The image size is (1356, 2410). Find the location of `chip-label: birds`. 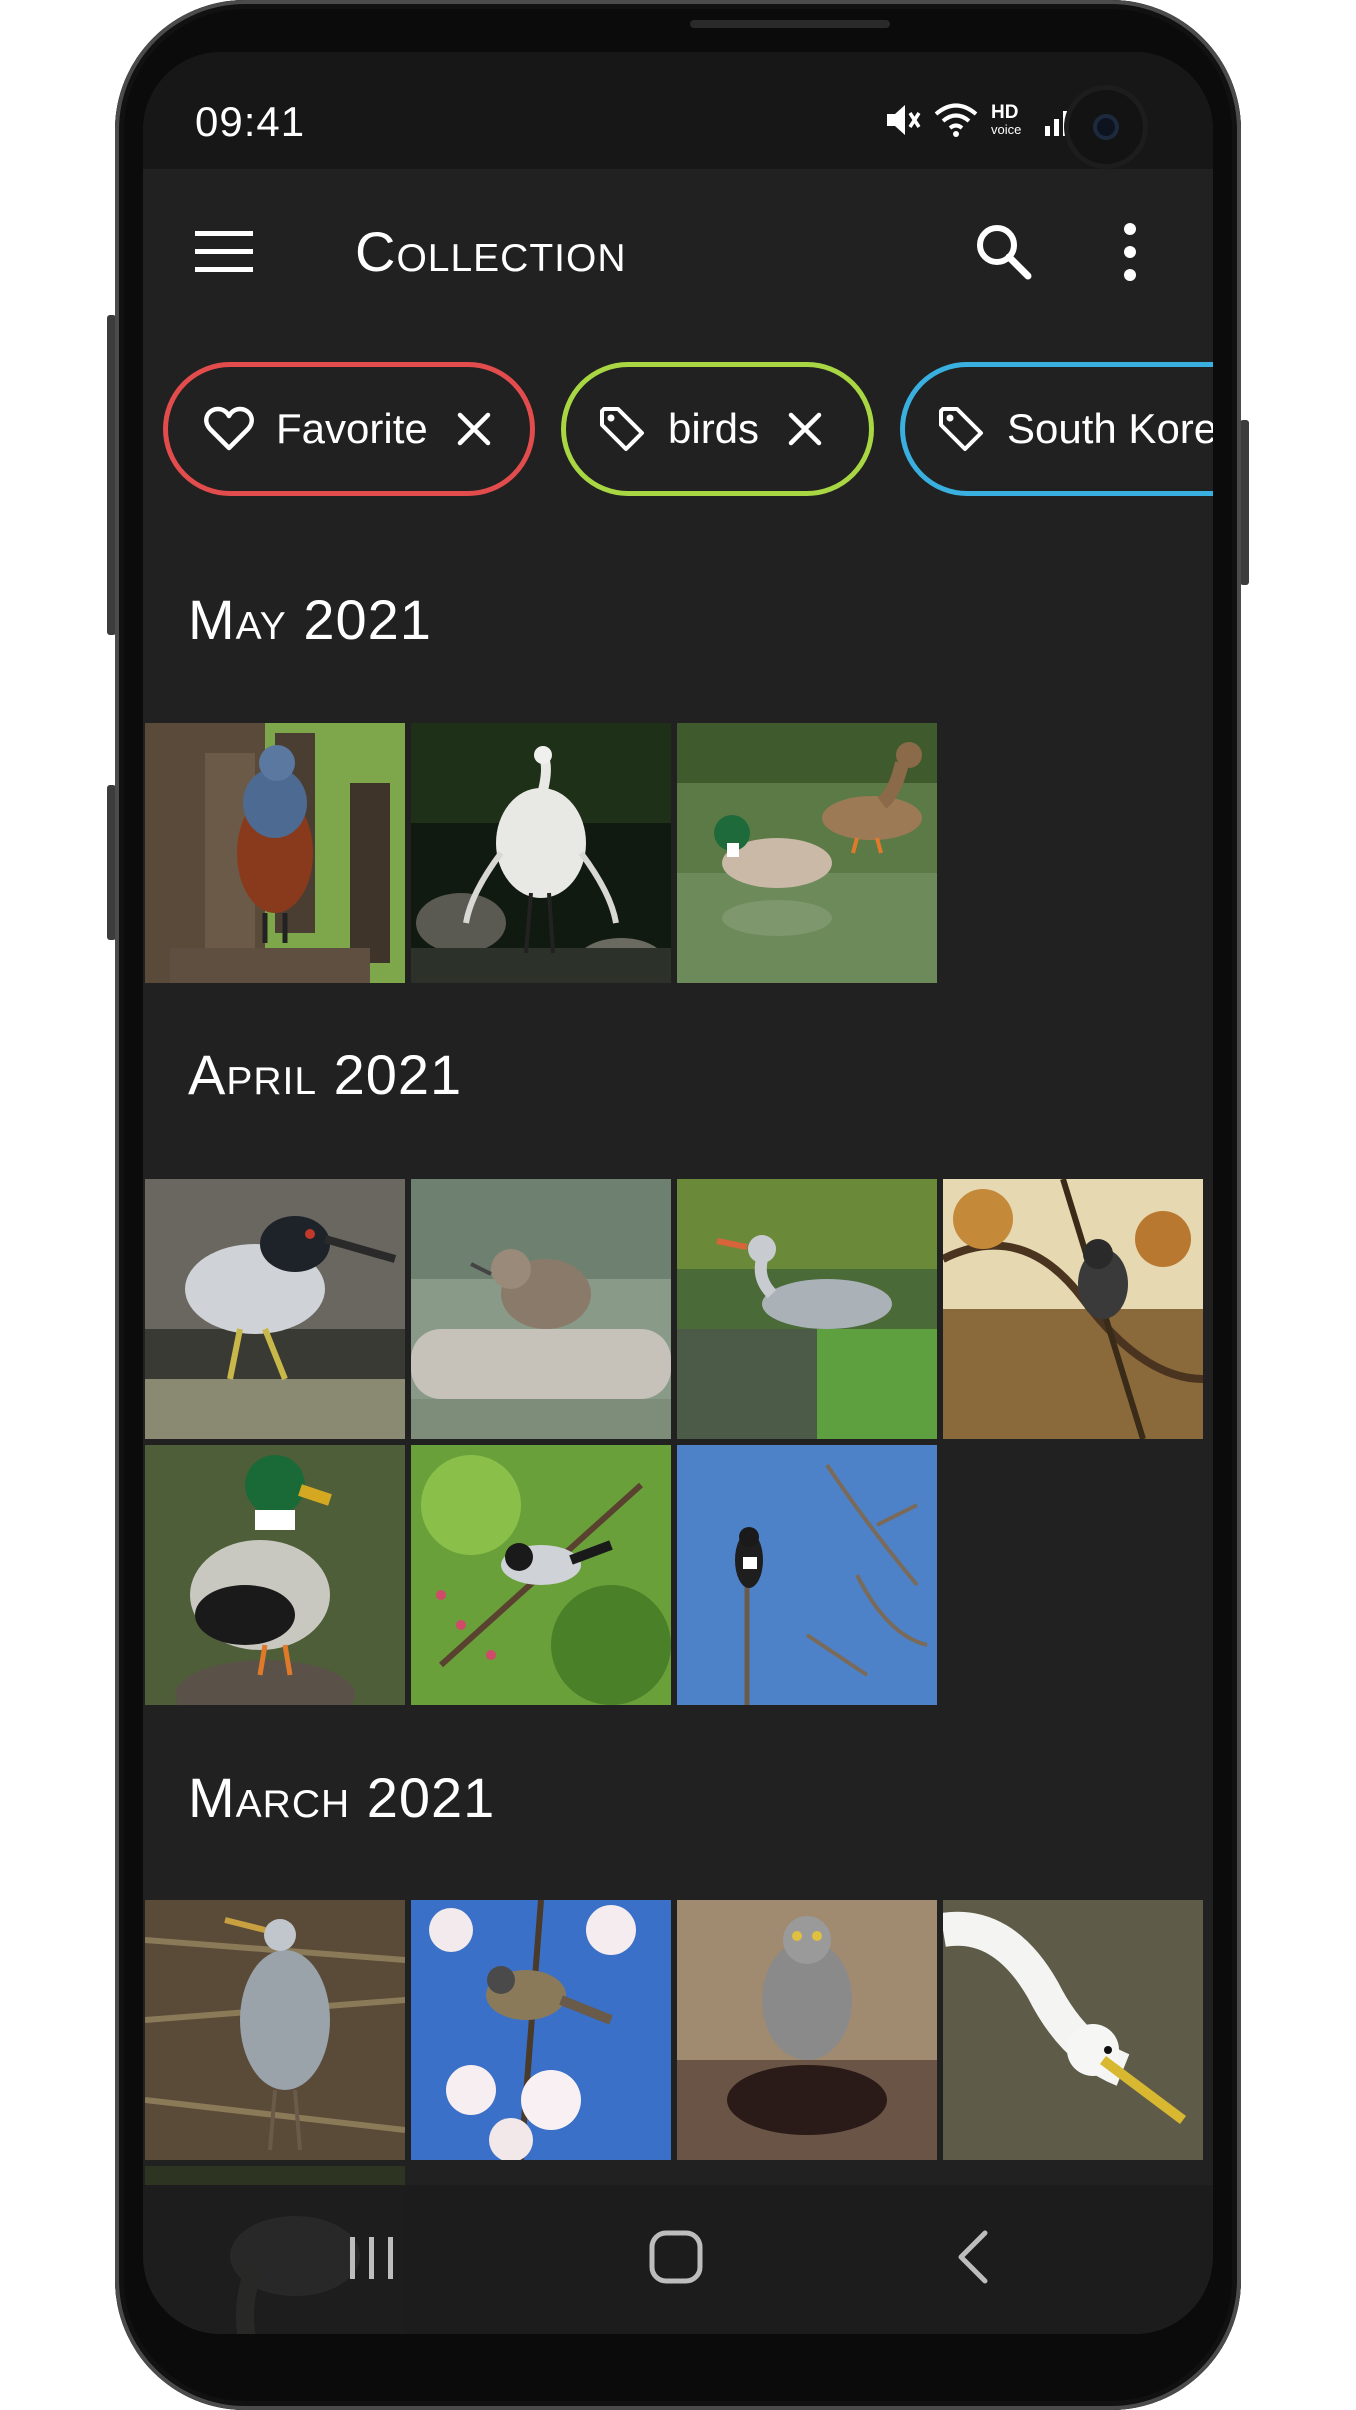

chip-label: birds is located at coordinates (714, 428).